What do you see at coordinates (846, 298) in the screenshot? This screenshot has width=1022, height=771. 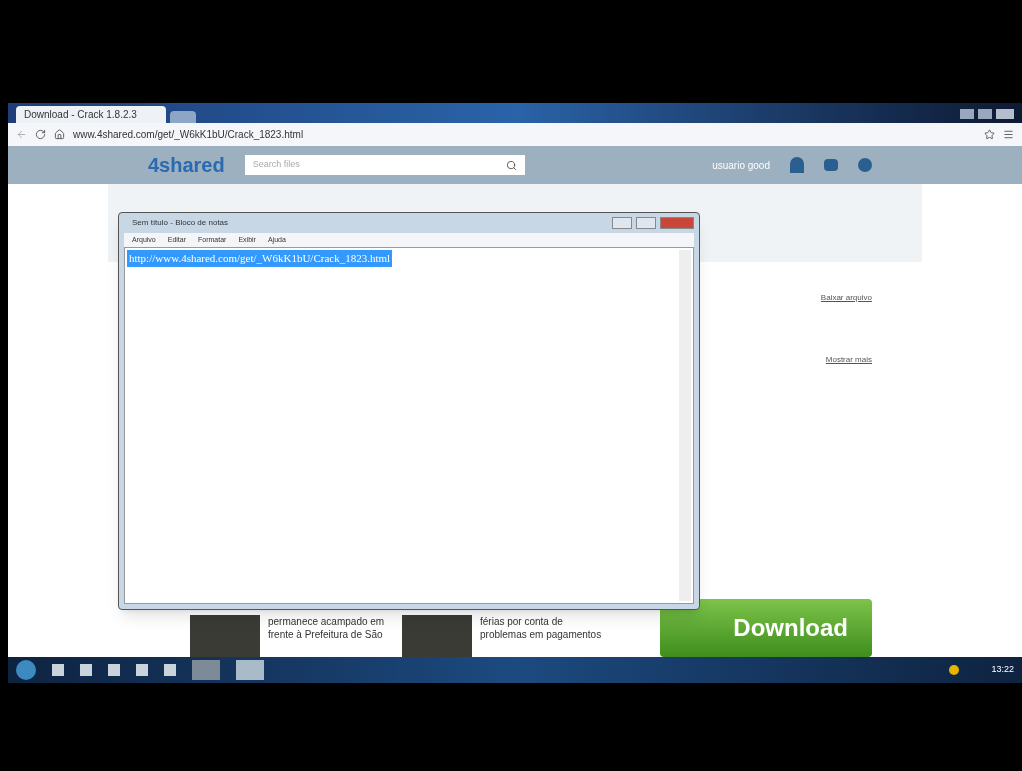 I see `page-link: Baixar arquivo` at bounding box center [846, 298].